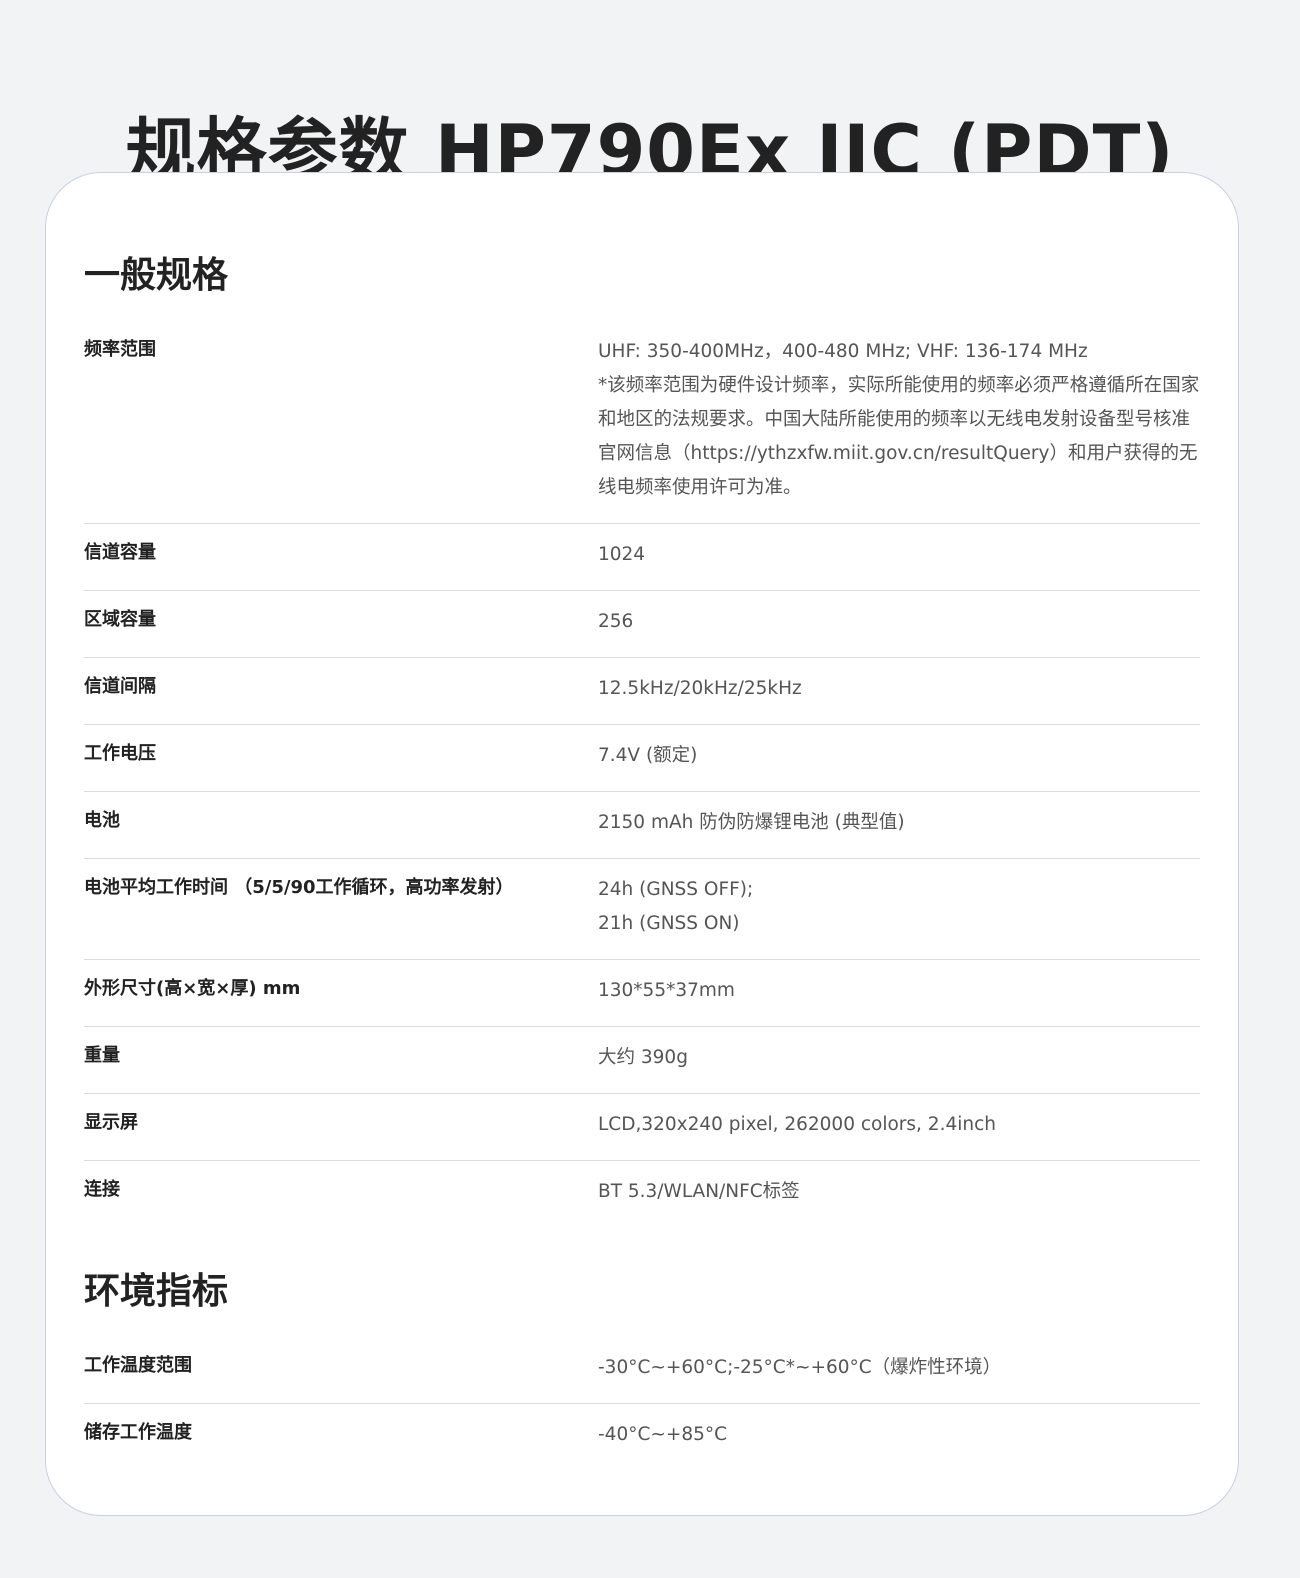 This screenshot has height=1578, width=1300. Describe the element at coordinates (751, 822) in the screenshot. I see `spec-value-line: 2150 mAh 防伪防爆锂电池 (典型值)` at that location.